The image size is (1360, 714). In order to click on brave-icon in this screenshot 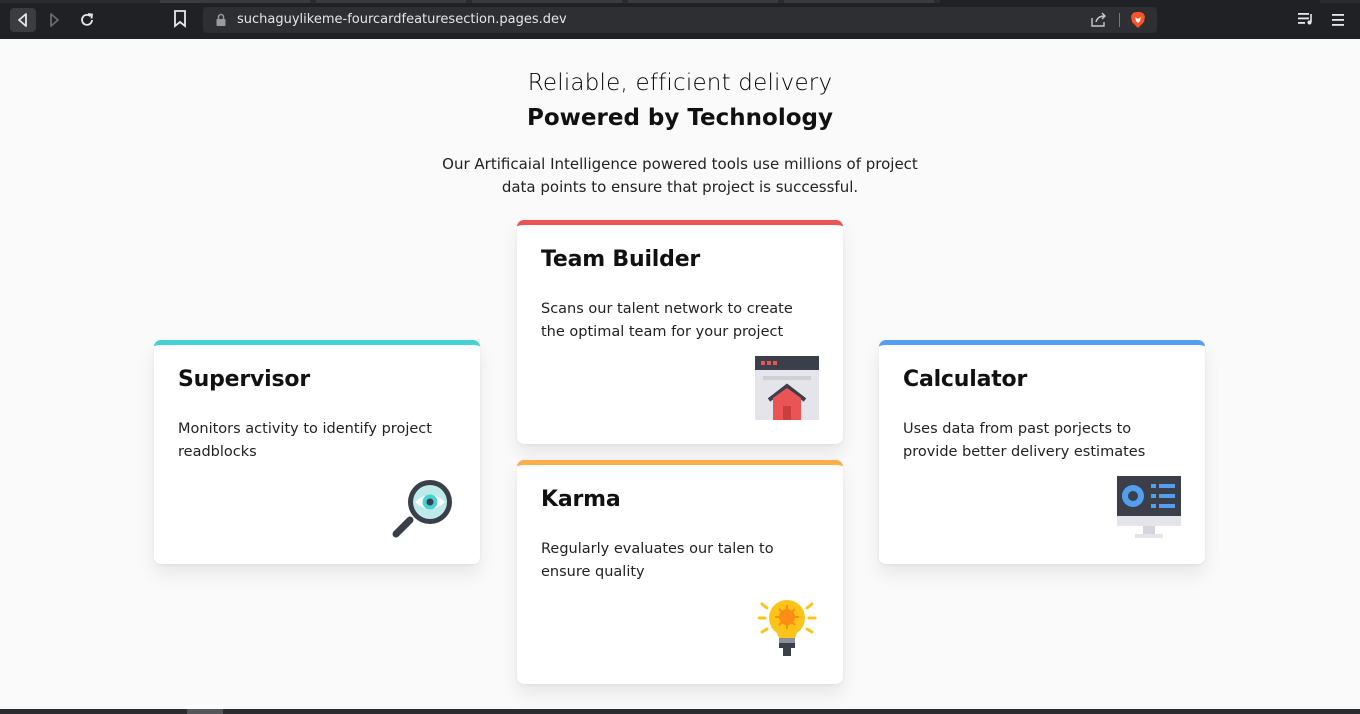, I will do `click(1138, 20)`.